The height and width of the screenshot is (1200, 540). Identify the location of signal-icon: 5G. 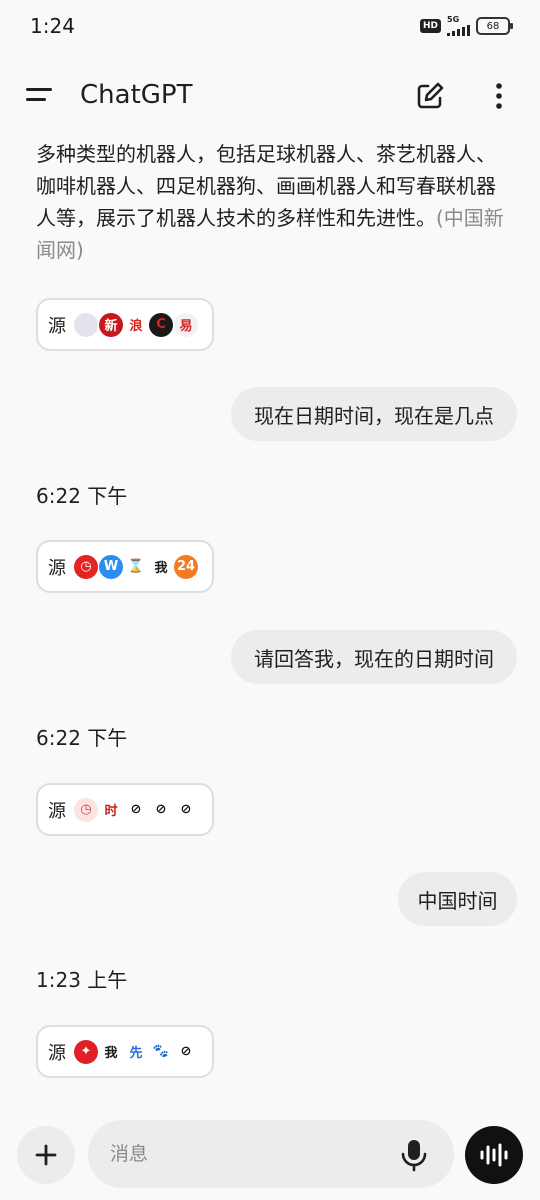
(458, 26).